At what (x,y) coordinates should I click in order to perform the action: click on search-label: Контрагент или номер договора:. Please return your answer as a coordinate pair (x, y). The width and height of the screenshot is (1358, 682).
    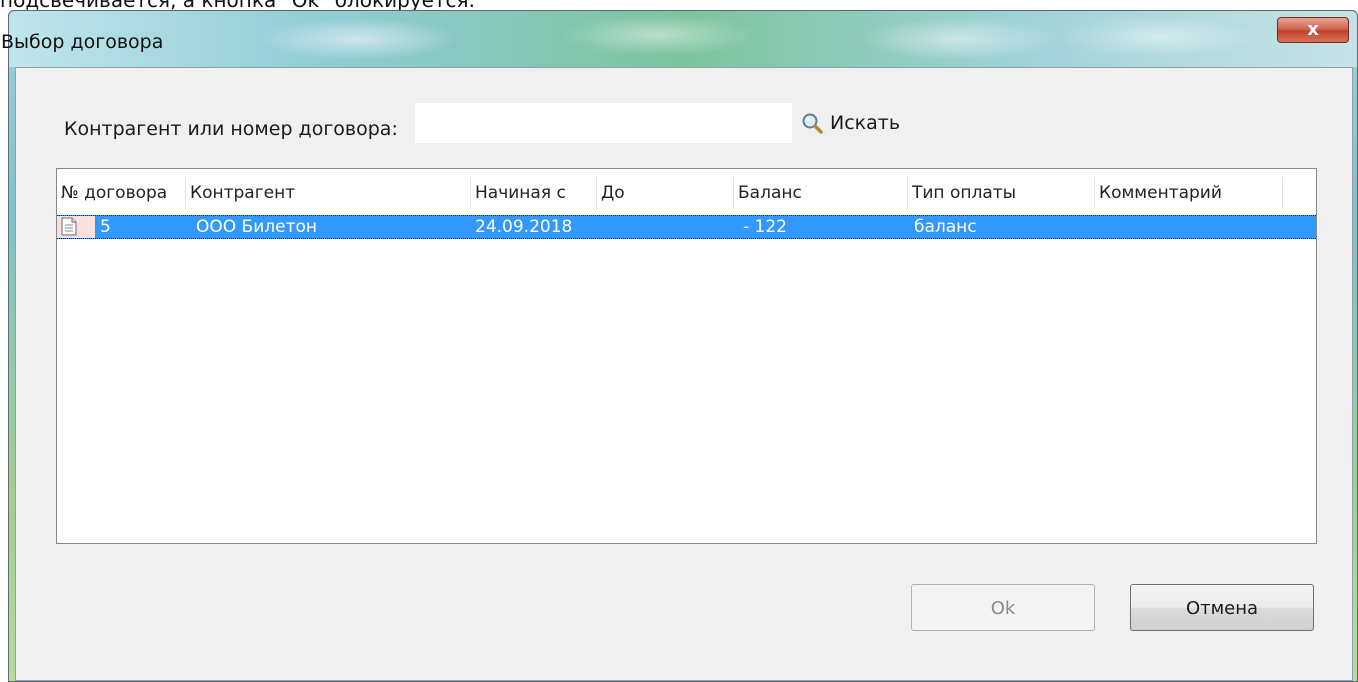
    Looking at the image, I should click on (231, 129).